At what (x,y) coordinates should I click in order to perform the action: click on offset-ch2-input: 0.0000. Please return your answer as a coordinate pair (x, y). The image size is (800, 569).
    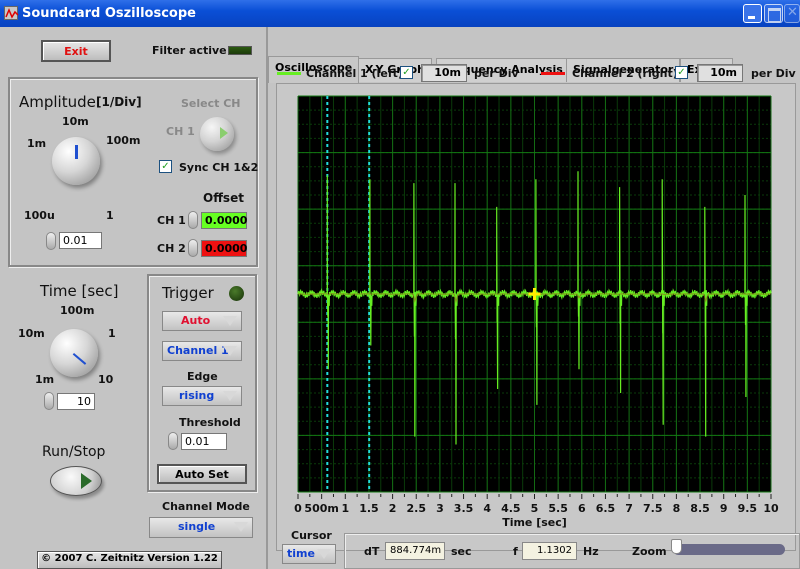
    Looking at the image, I should click on (224, 248).